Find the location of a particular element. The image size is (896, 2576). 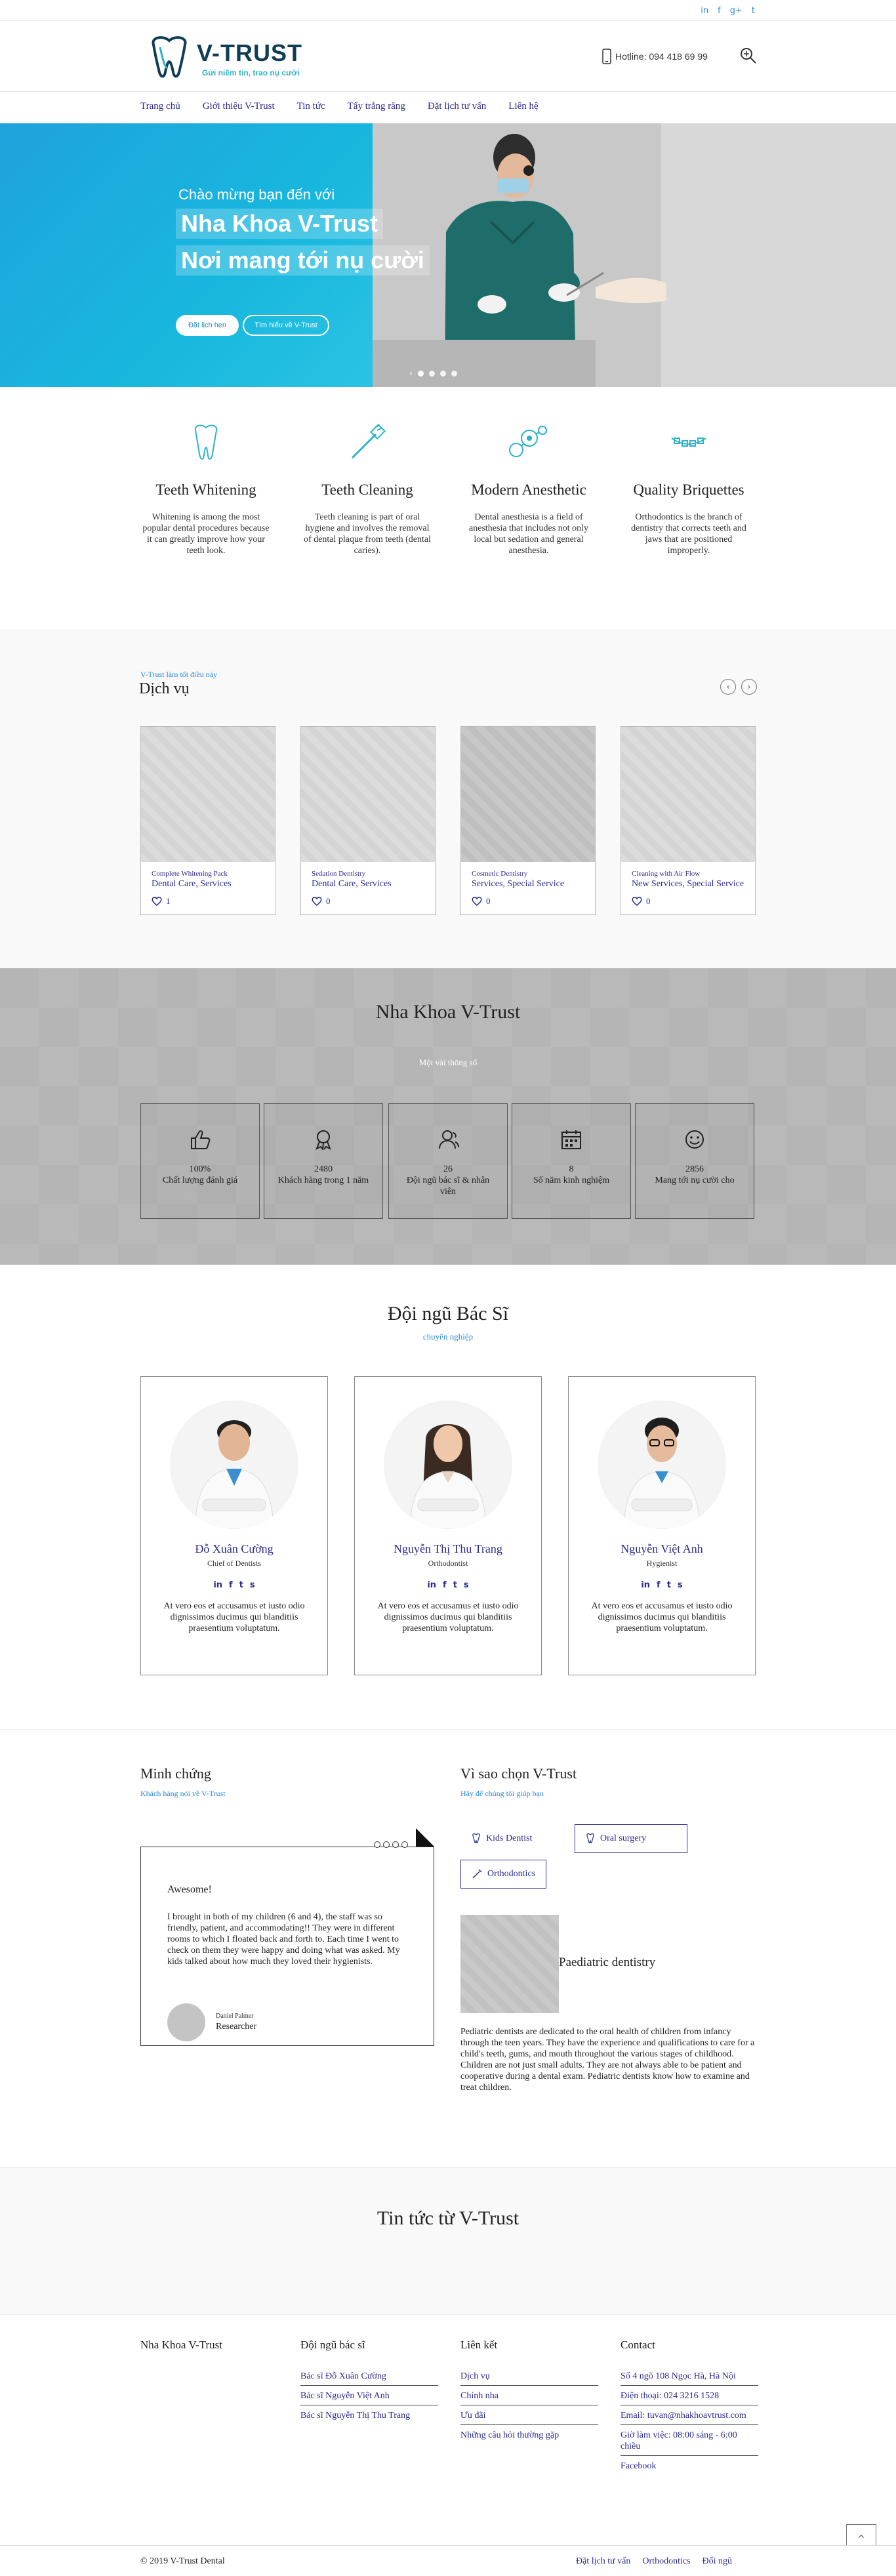

news-section: Tin tức từ V-Trust is located at coordinates (448, 2240).